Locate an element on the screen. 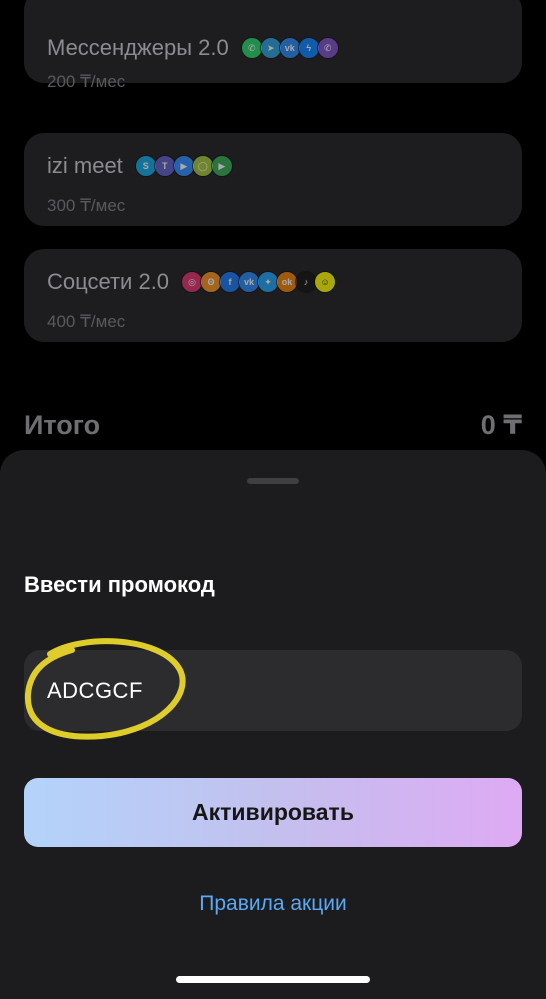  plan-card-messengers: Мессенджеры 2.0 ✆ ➤ vk ϟ ✆ 200 ₸/мес is located at coordinates (273, 45).